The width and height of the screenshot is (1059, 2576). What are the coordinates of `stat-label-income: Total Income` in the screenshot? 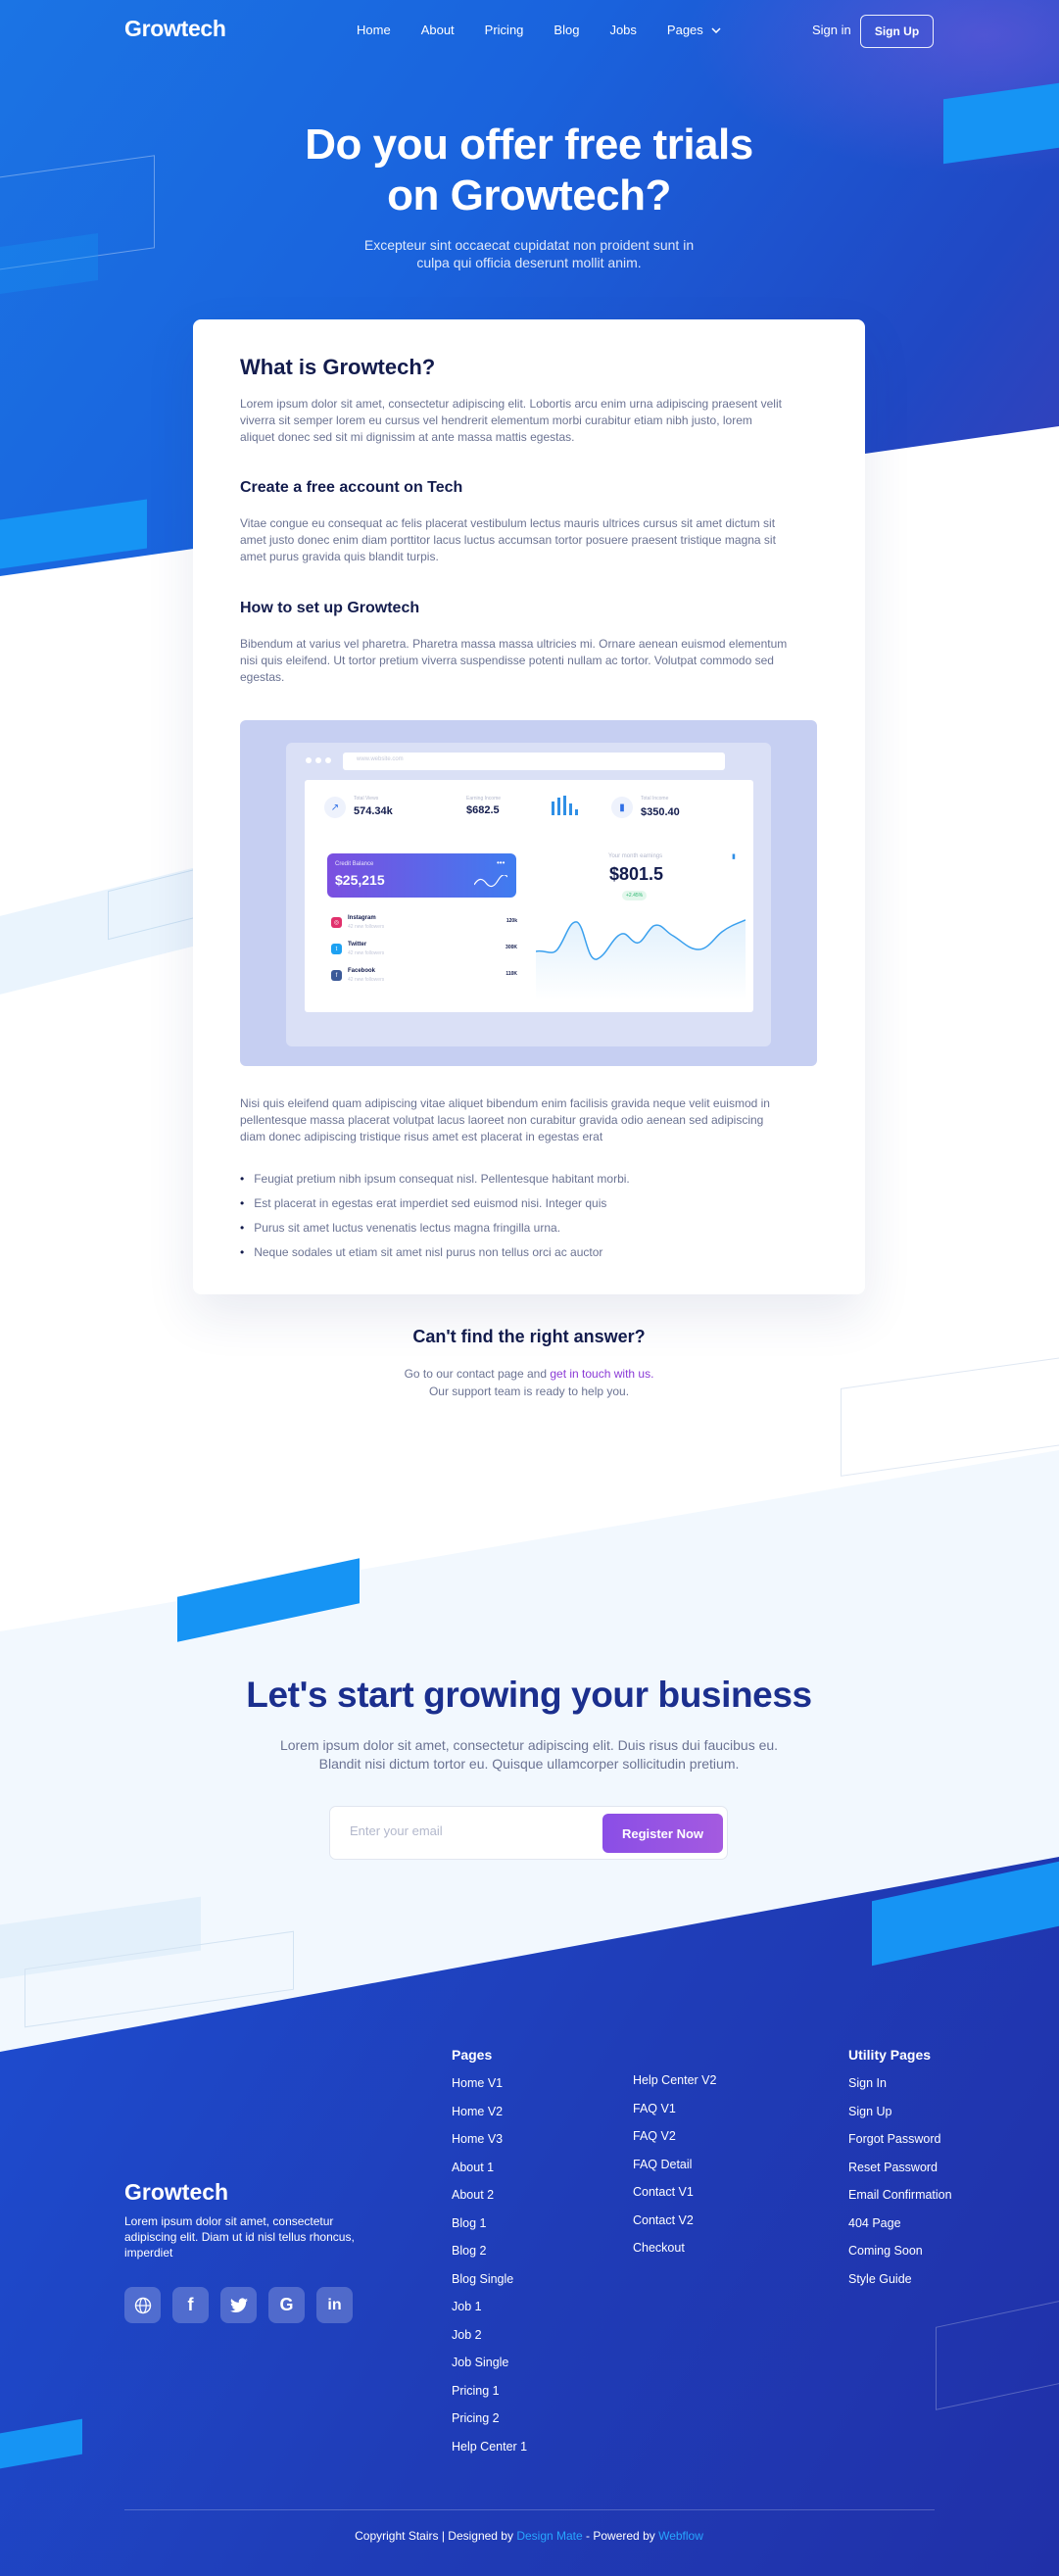 It's located at (655, 799).